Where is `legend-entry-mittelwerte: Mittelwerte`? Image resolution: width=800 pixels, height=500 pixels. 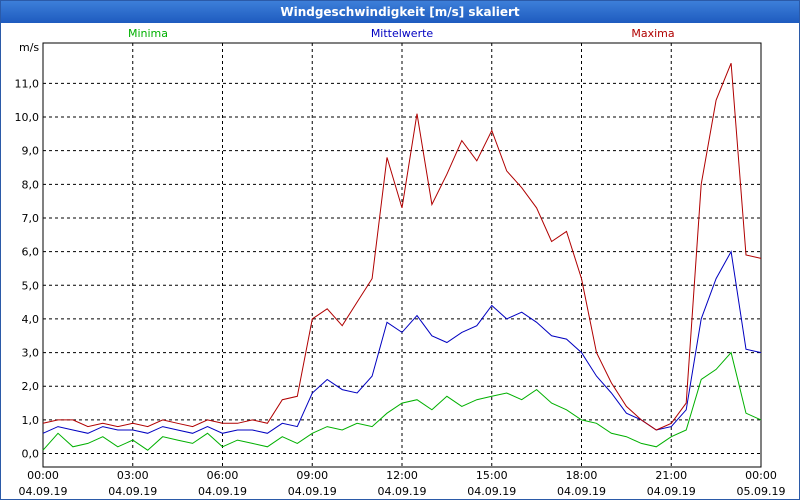
legend-entry-mittelwerte: Mittelwerte is located at coordinates (402, 33).